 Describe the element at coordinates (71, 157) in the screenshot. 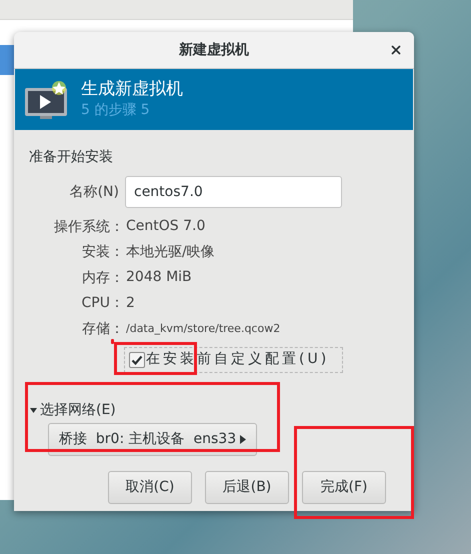

I see `section-title: 准备开始安装` at that location.